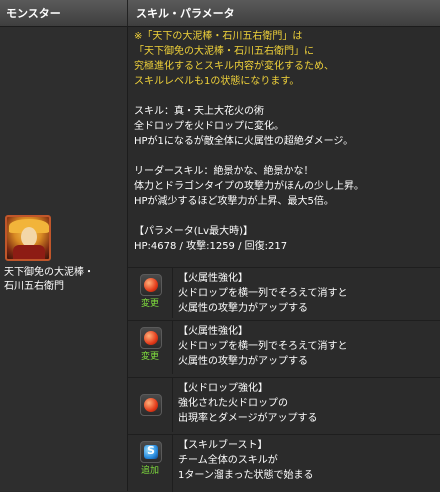 The width and height of the screenshot is (440, 492). Describe the element at coordinates (209, 126) in the screenshot. I see `skill-effect-1: 全ドロップを火ドロップに変化。` at that location.